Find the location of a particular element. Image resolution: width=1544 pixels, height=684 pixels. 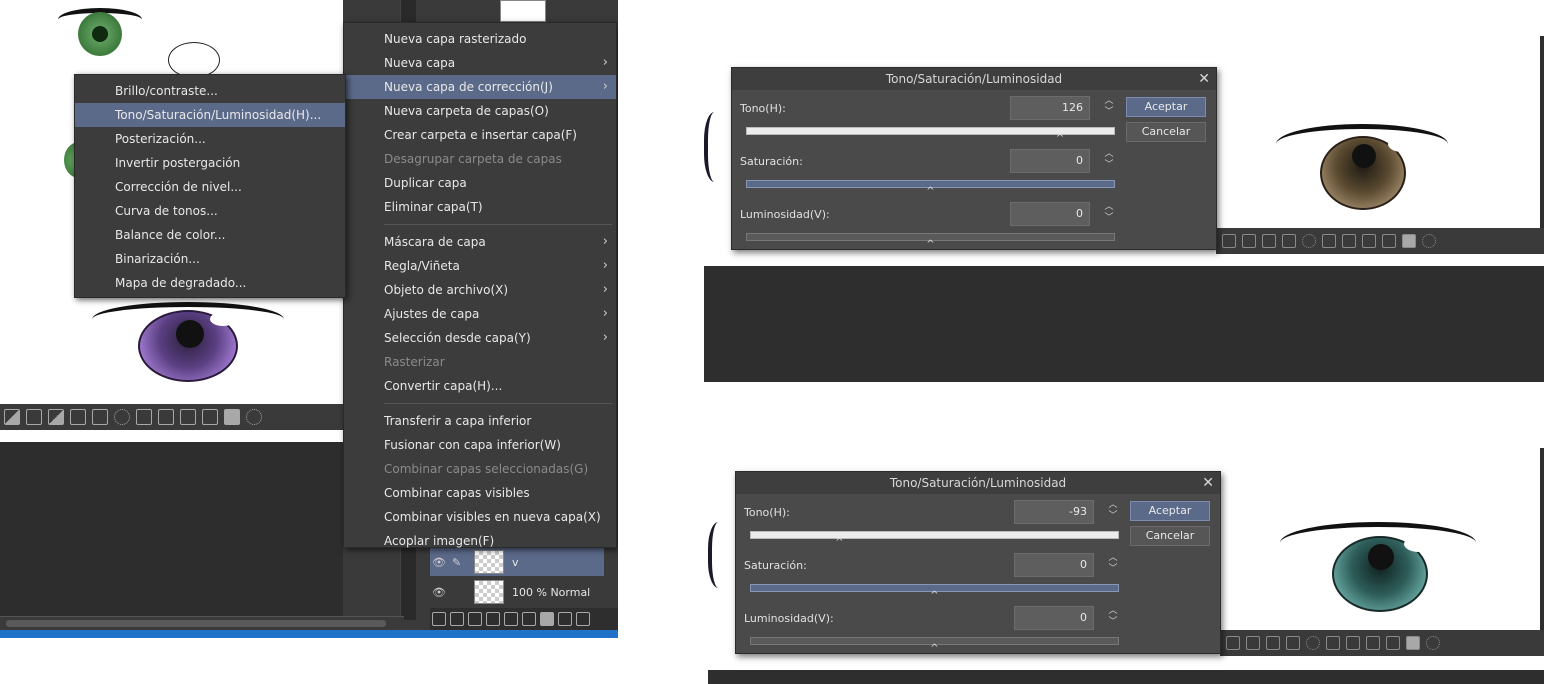

layer-row: 👁 100 % Normal is located at coordinates (517, 592).